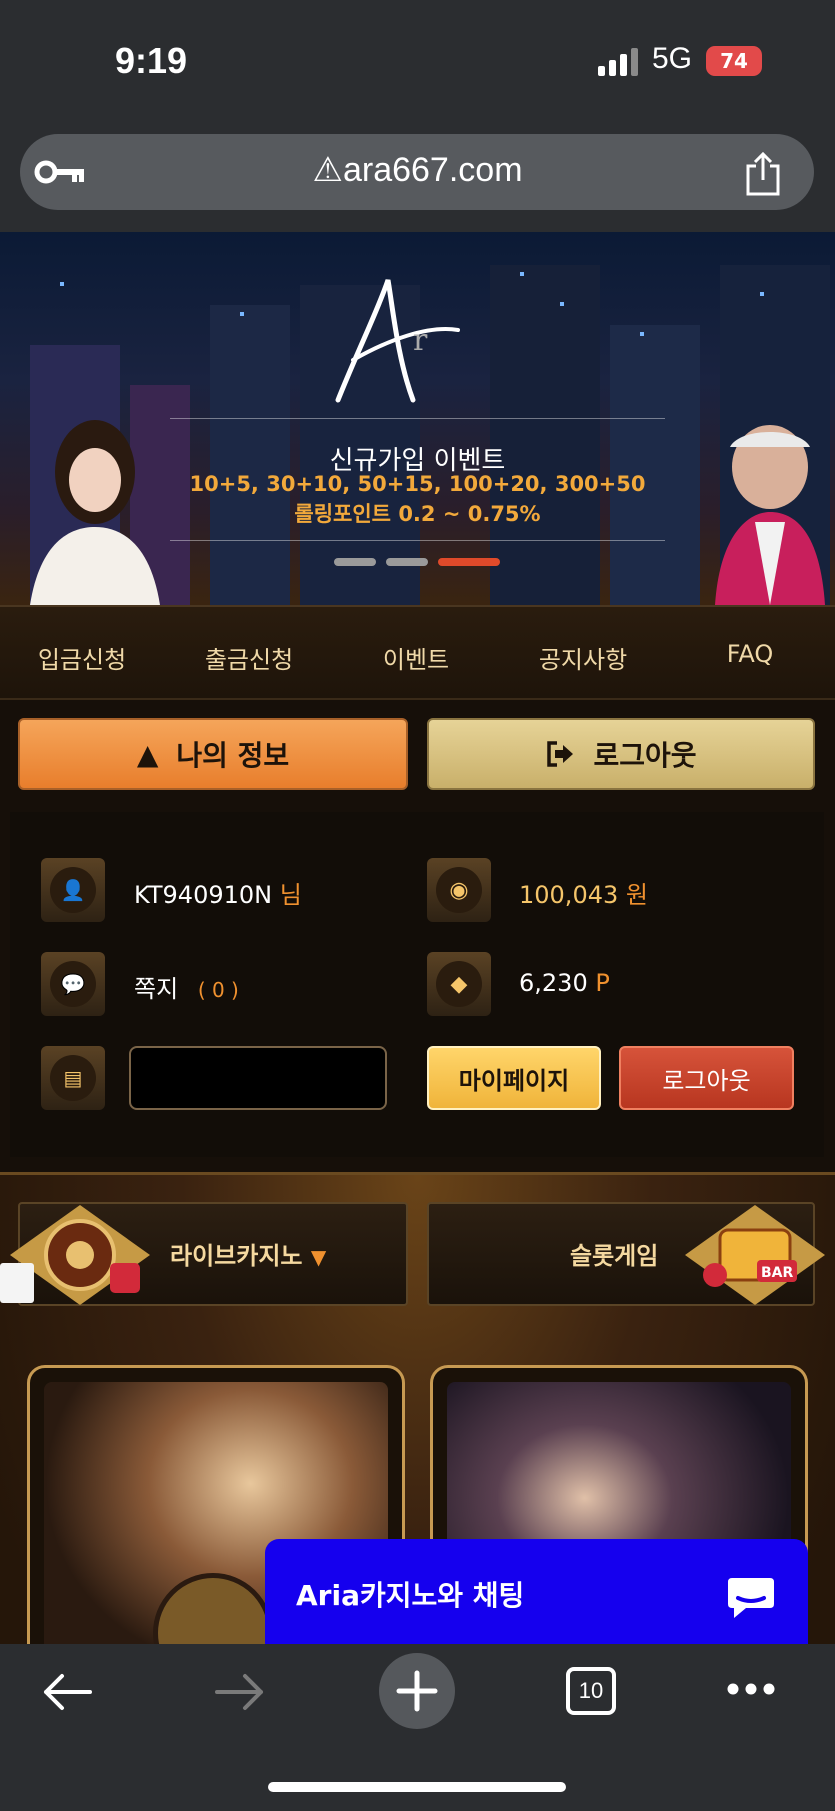  What do you see at coordinates (397, 341) in the screenshot?
I see `brand-logo: r` at bounding box center [397, 341].